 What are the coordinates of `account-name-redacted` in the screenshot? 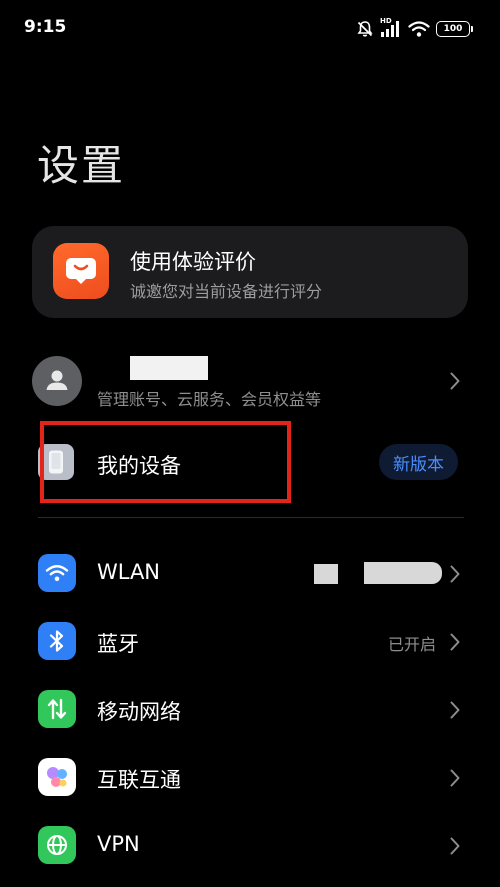 It's located at (169, 368).